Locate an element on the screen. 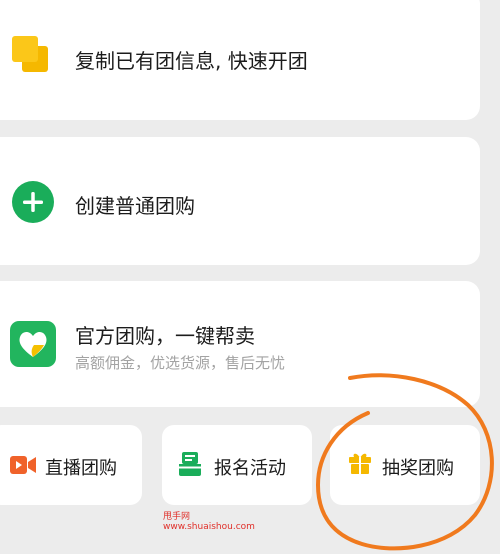  register-form-icon is located at coordinates (190, 464).